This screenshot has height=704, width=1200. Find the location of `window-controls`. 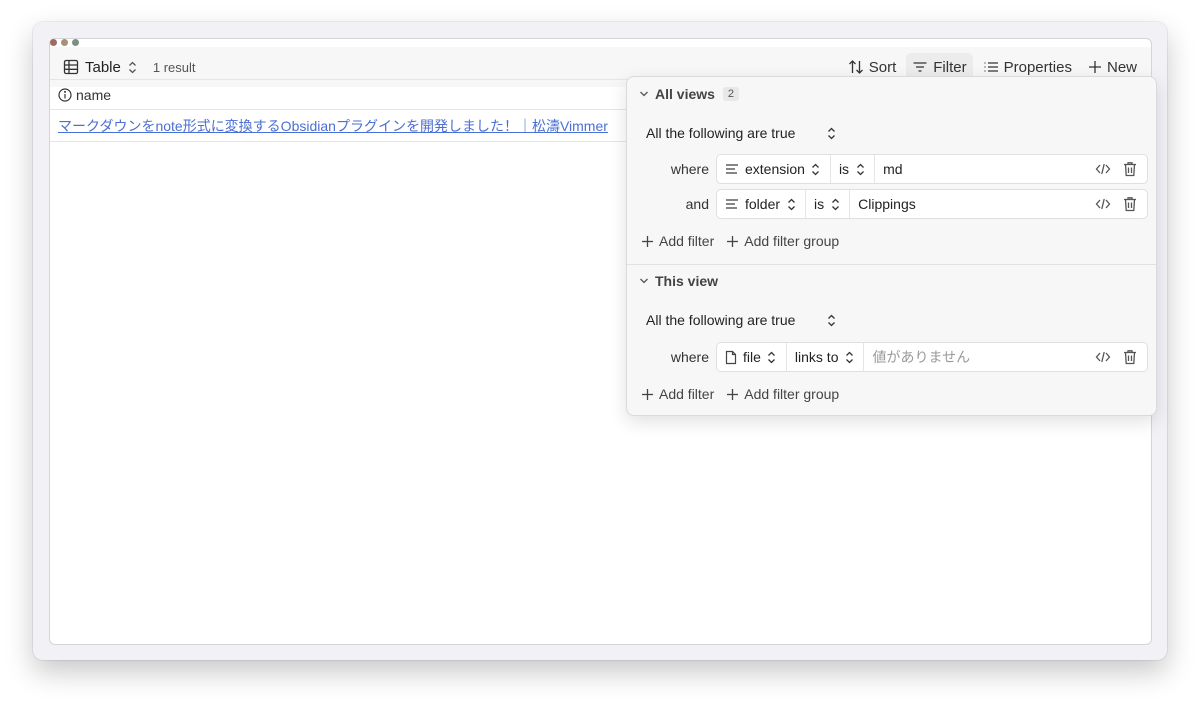

window-controls is located at coordinates (64, 42).